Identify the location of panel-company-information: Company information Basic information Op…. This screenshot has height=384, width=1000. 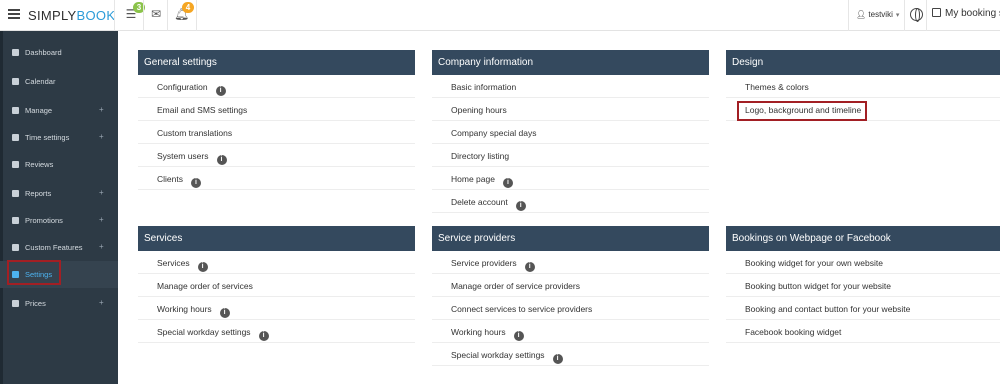
(570, 131).